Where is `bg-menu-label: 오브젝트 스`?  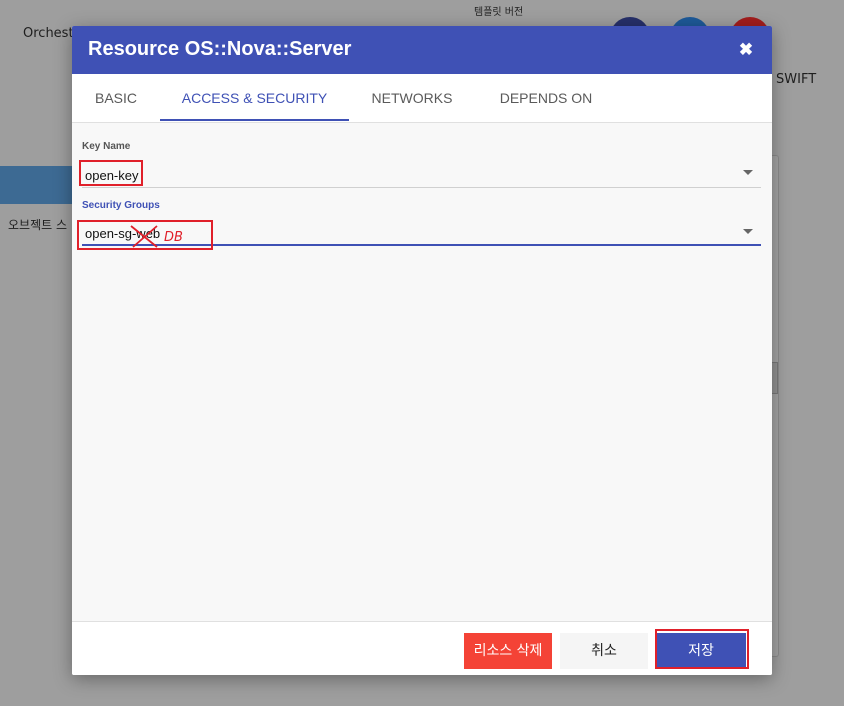
bg-menu-label: 오브젝트 스 is located at coordinates (38, 225).